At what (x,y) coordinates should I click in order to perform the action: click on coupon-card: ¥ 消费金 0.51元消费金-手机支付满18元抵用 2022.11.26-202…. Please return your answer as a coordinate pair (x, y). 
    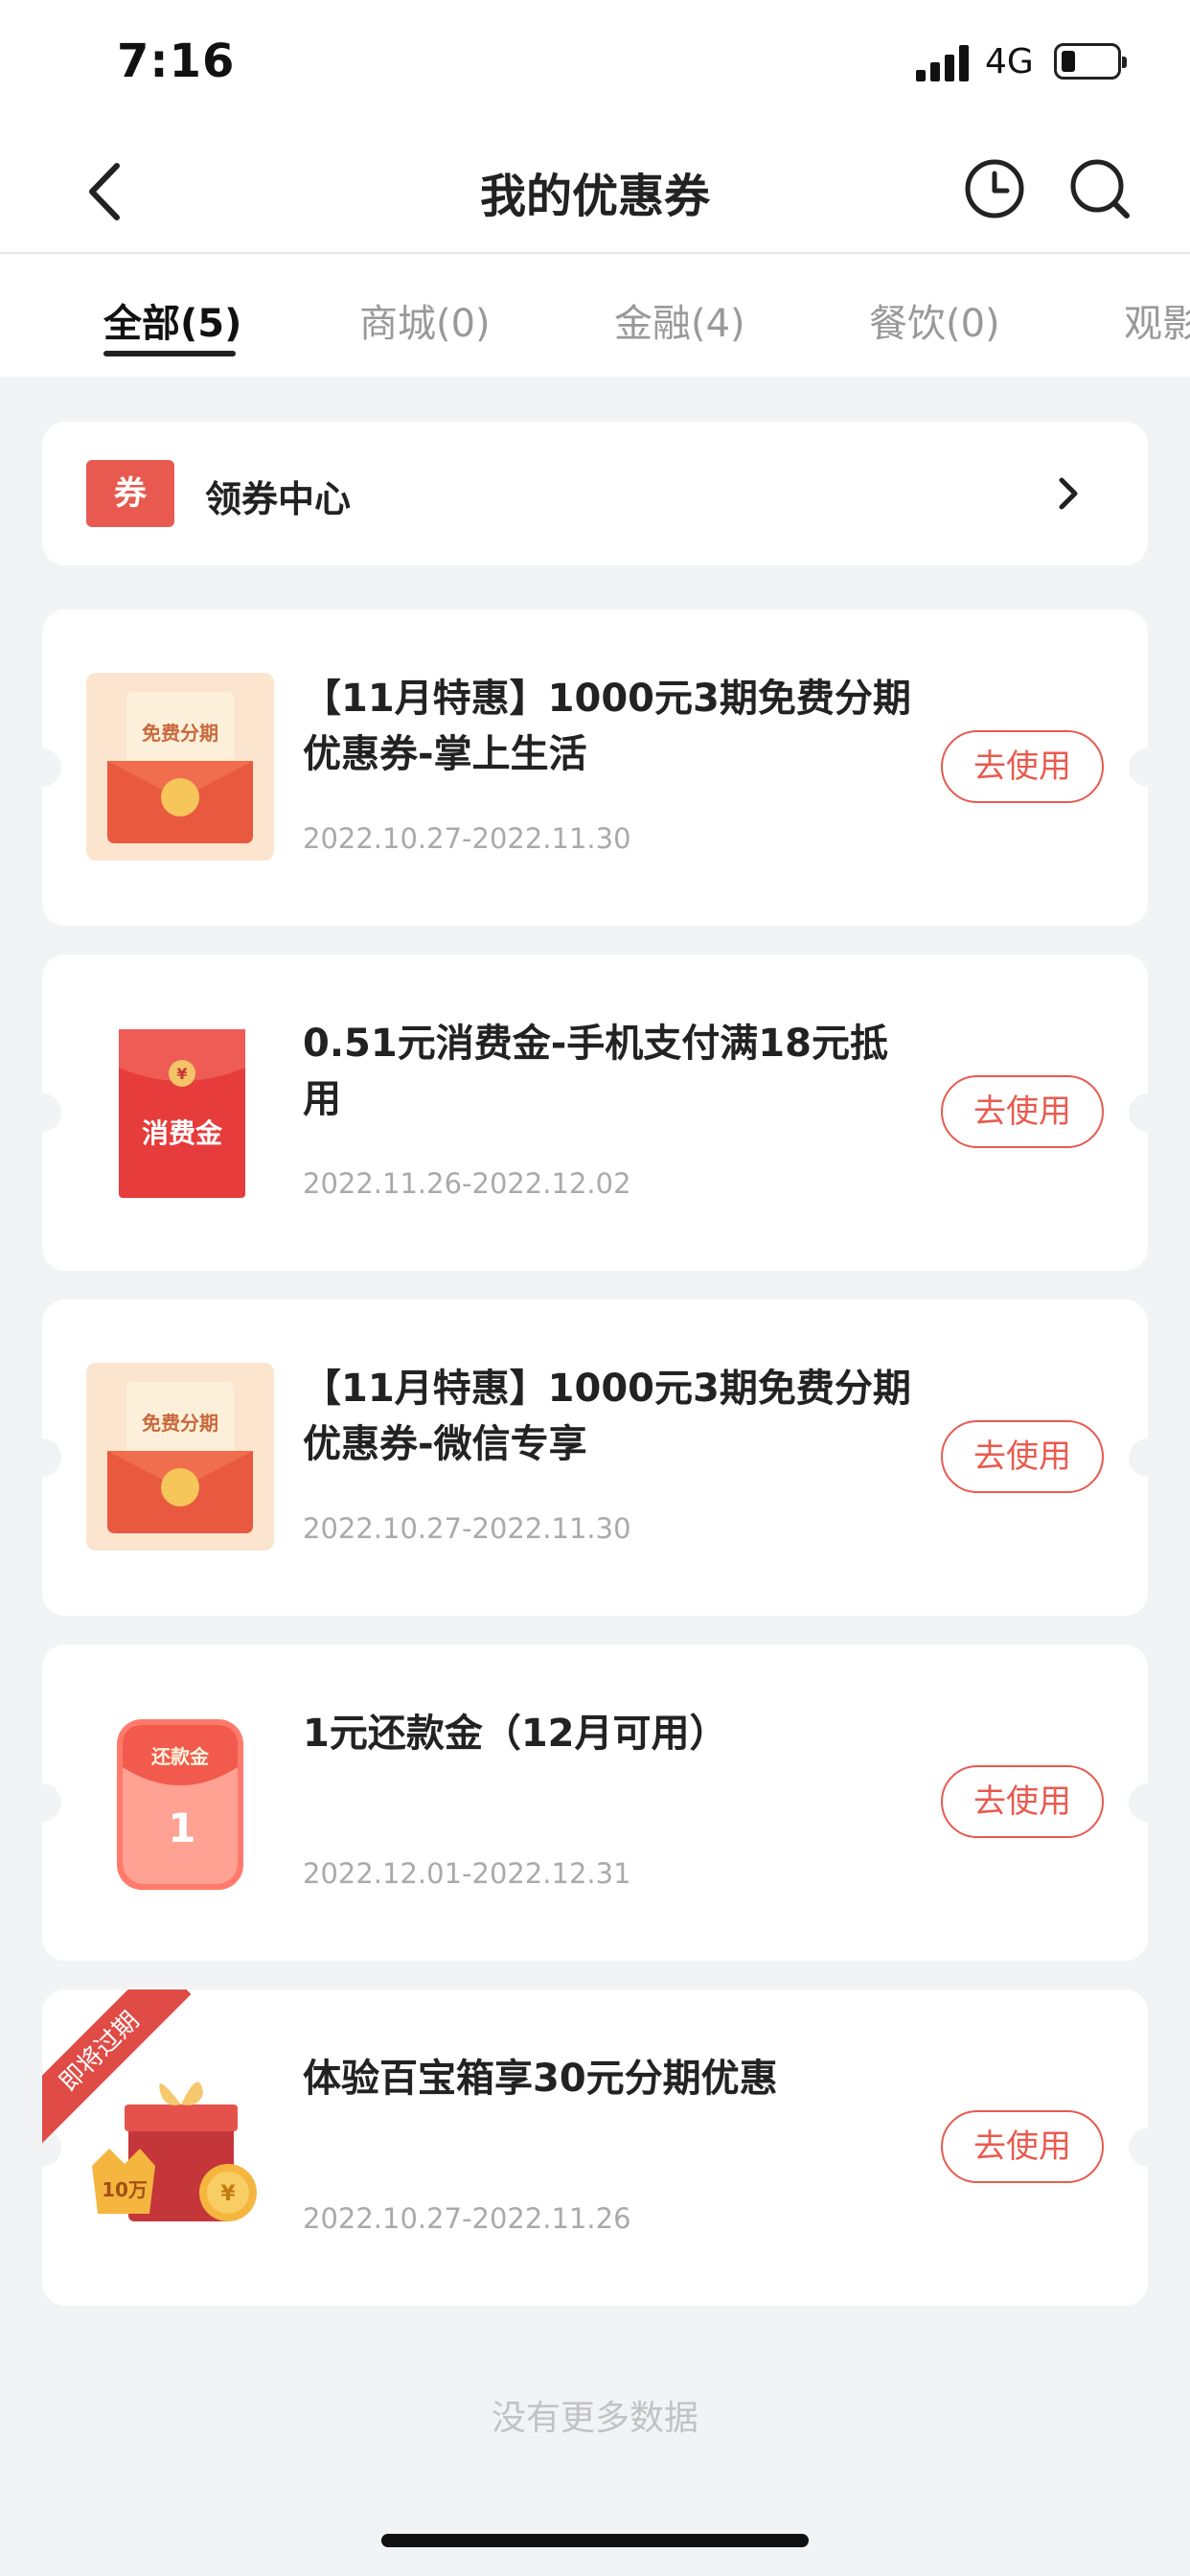
    Looking at the image, I should click on (595, 1112).